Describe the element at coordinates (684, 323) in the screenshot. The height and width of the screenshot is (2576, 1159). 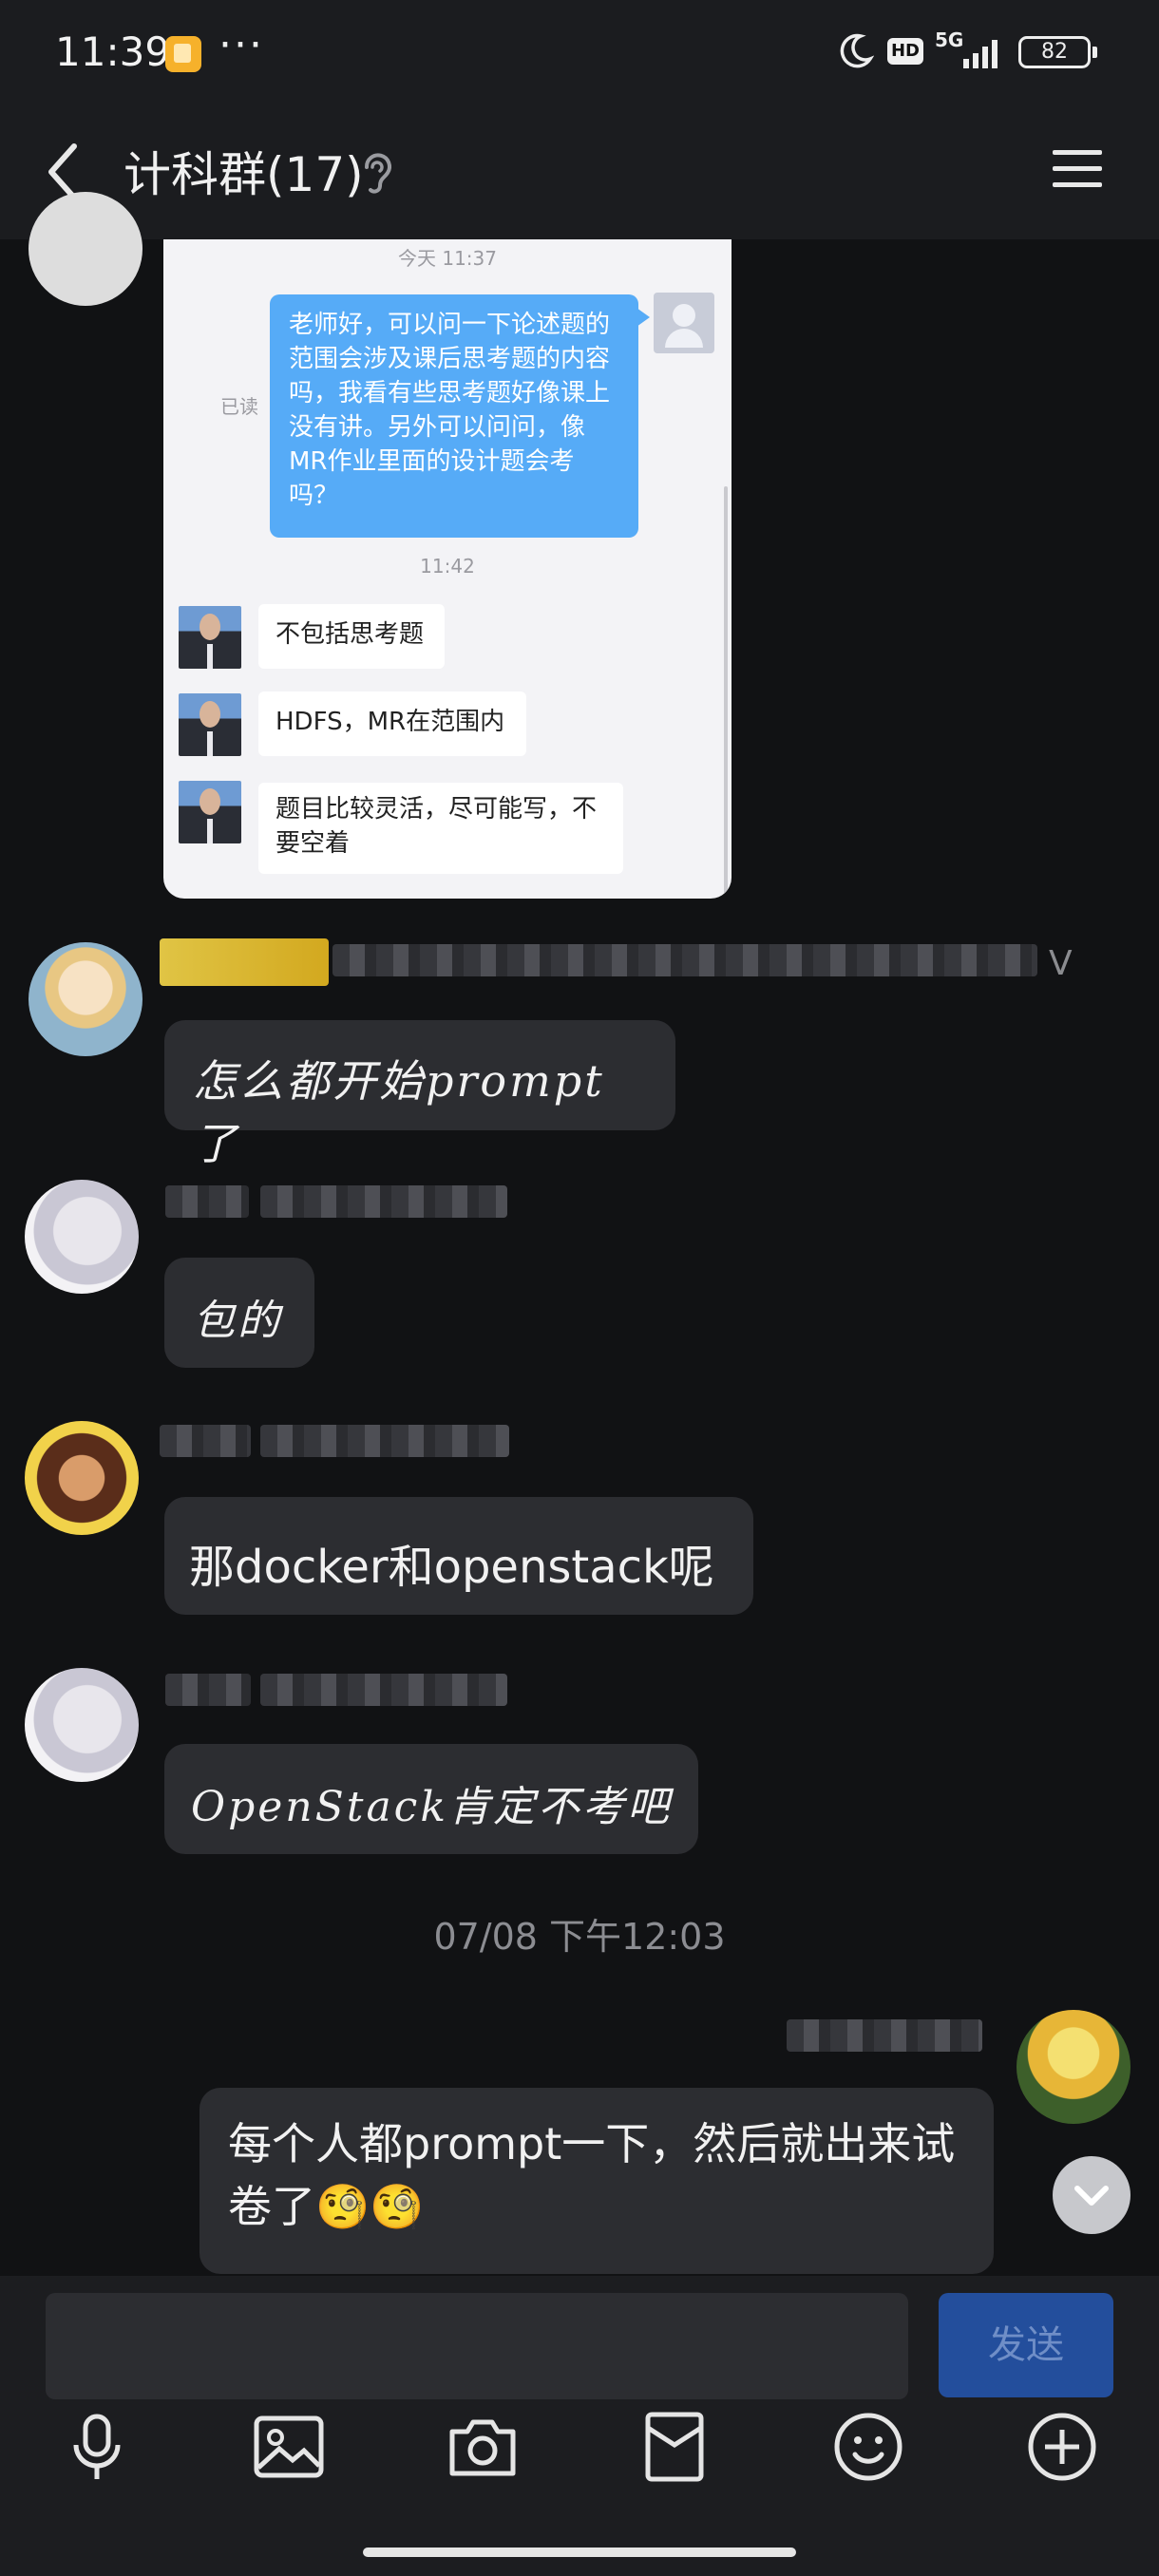
I see `default-avatar-icon` at that location.